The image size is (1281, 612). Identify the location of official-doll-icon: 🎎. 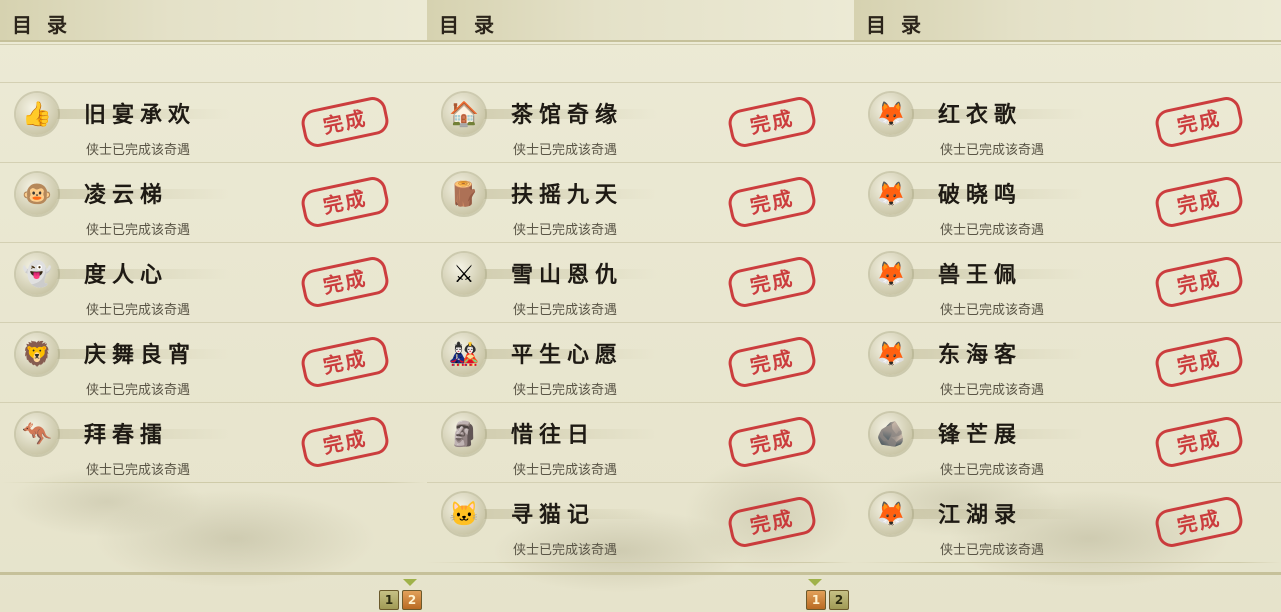
(464, 354).